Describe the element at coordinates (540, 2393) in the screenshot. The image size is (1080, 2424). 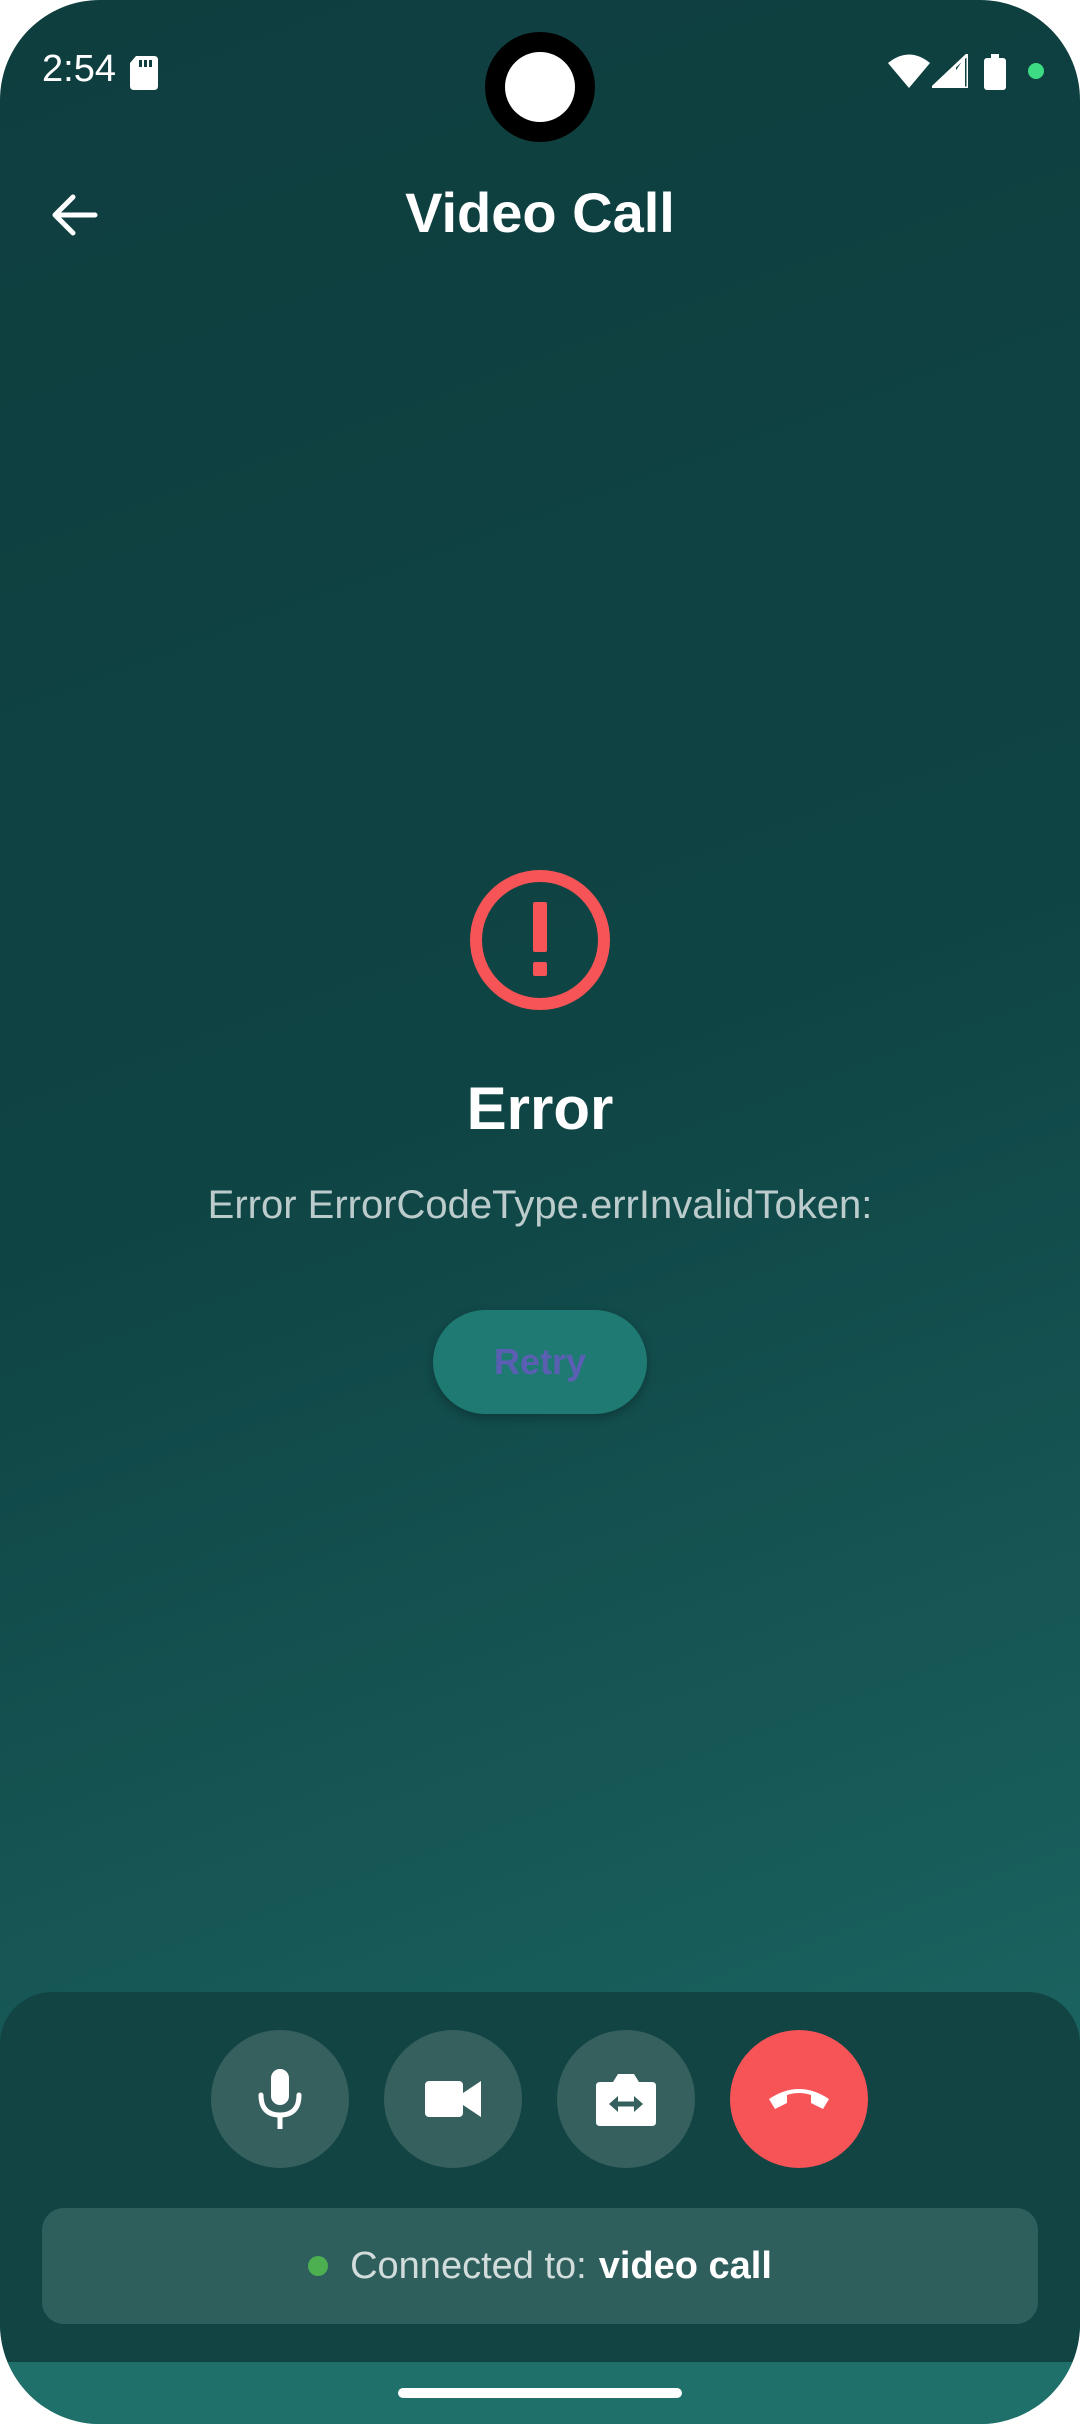
I see `home-indicator` at that location.